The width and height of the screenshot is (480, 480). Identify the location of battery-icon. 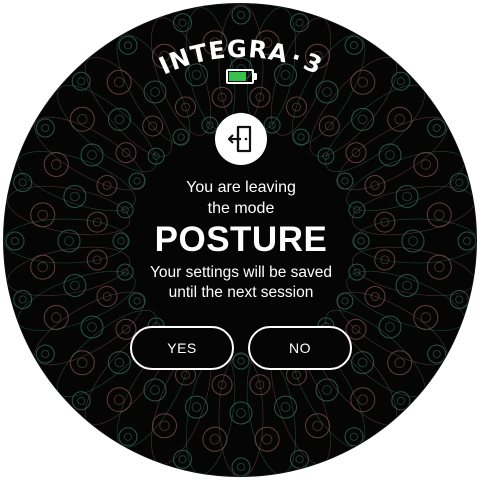
(240, 76).